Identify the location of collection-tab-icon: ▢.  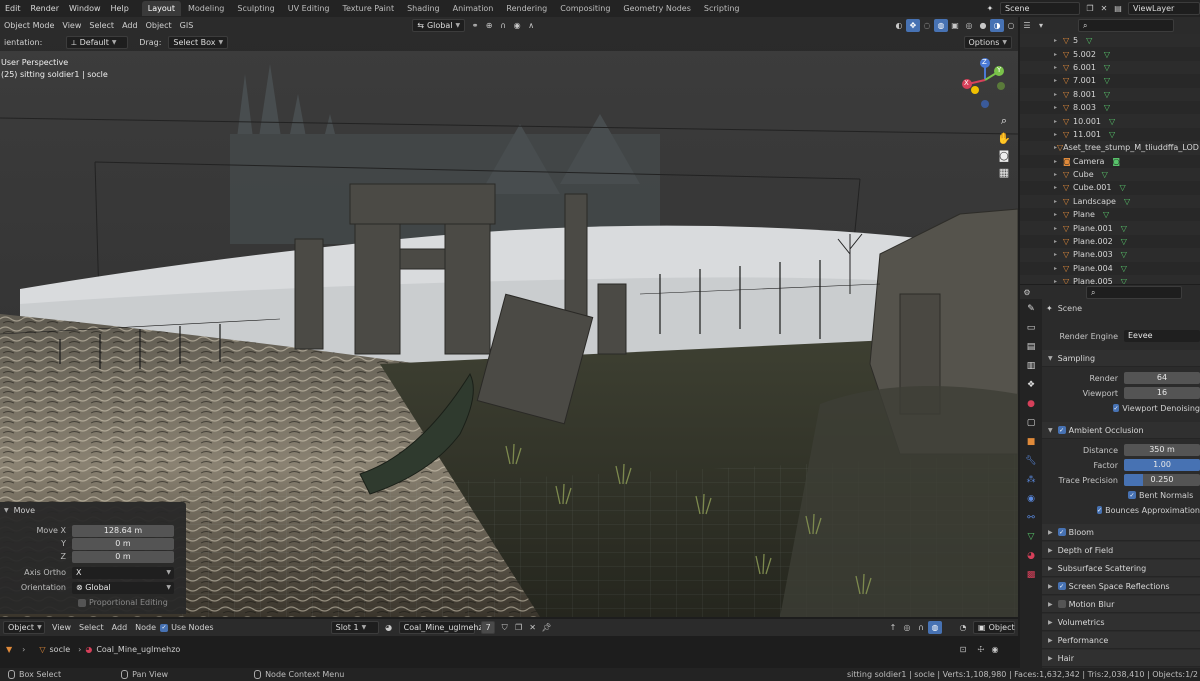
(1031, 422).